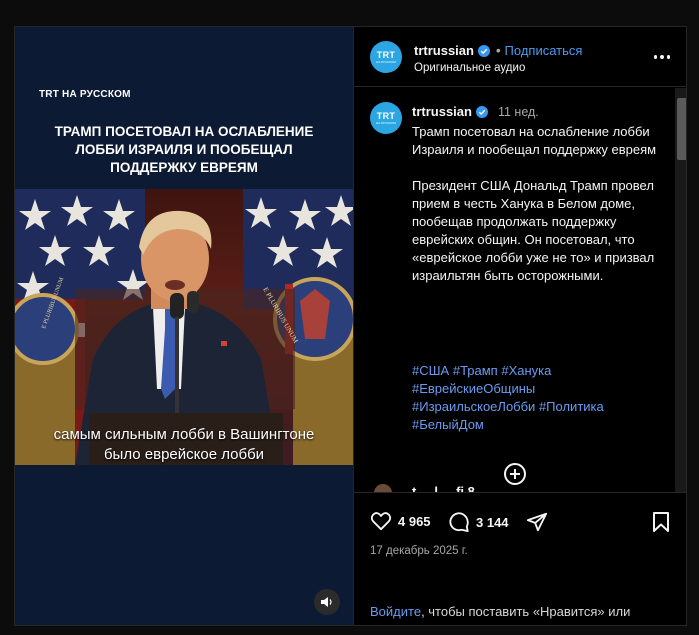 The height and width of the screenshot is (635, 699). Describe the element at coordinates (680, 290) in the screenshot. I see `comments-scrollbar` at that location.